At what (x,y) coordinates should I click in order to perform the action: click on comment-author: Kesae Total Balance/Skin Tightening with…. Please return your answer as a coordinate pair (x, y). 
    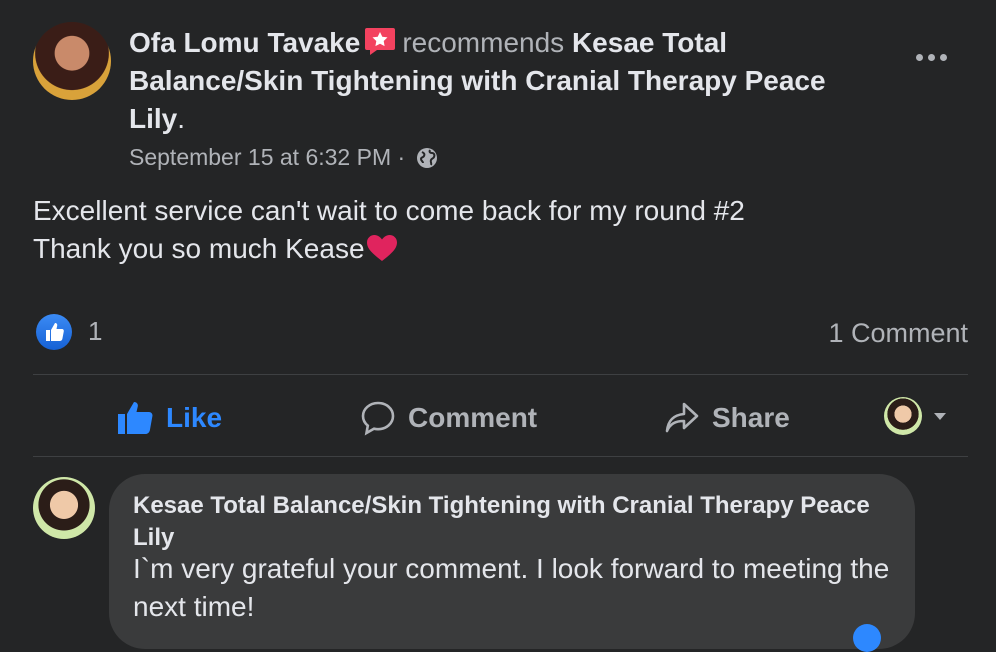
    Looking at the image, I should click on (513, 522).